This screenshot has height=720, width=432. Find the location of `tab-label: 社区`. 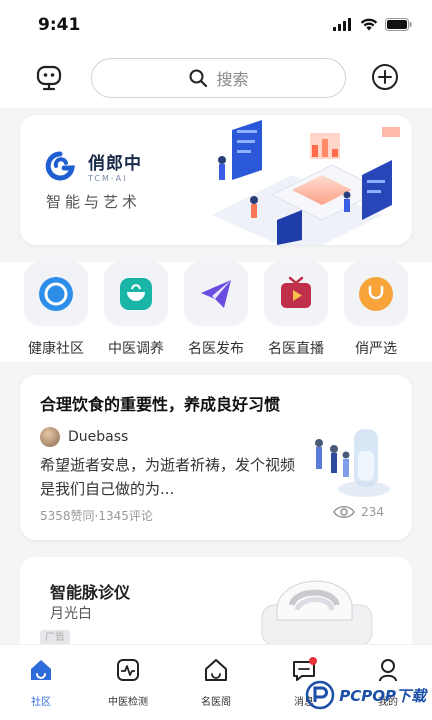

tab-label: 社区 is located at coordinates (41, 702).